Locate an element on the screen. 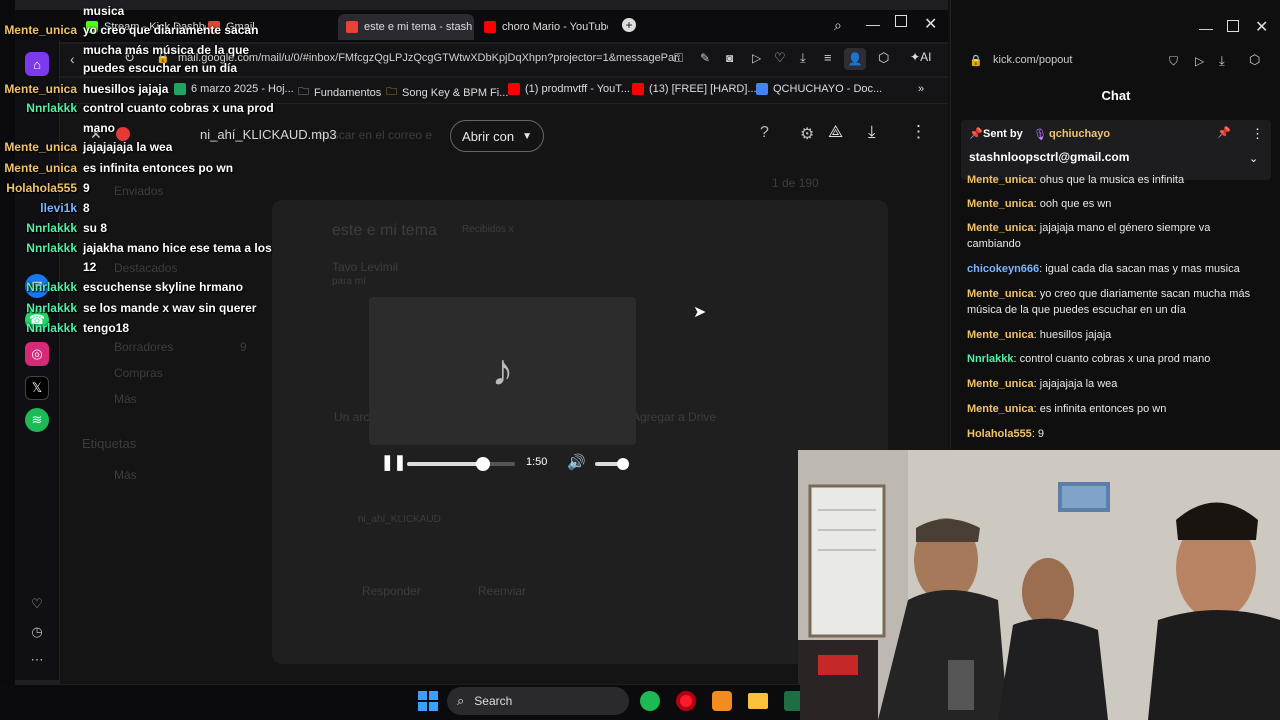 The width and height of the screenshot is (1280, 720). tab-active-email: este e mi tema - stash is located at coordinates (406, 27).